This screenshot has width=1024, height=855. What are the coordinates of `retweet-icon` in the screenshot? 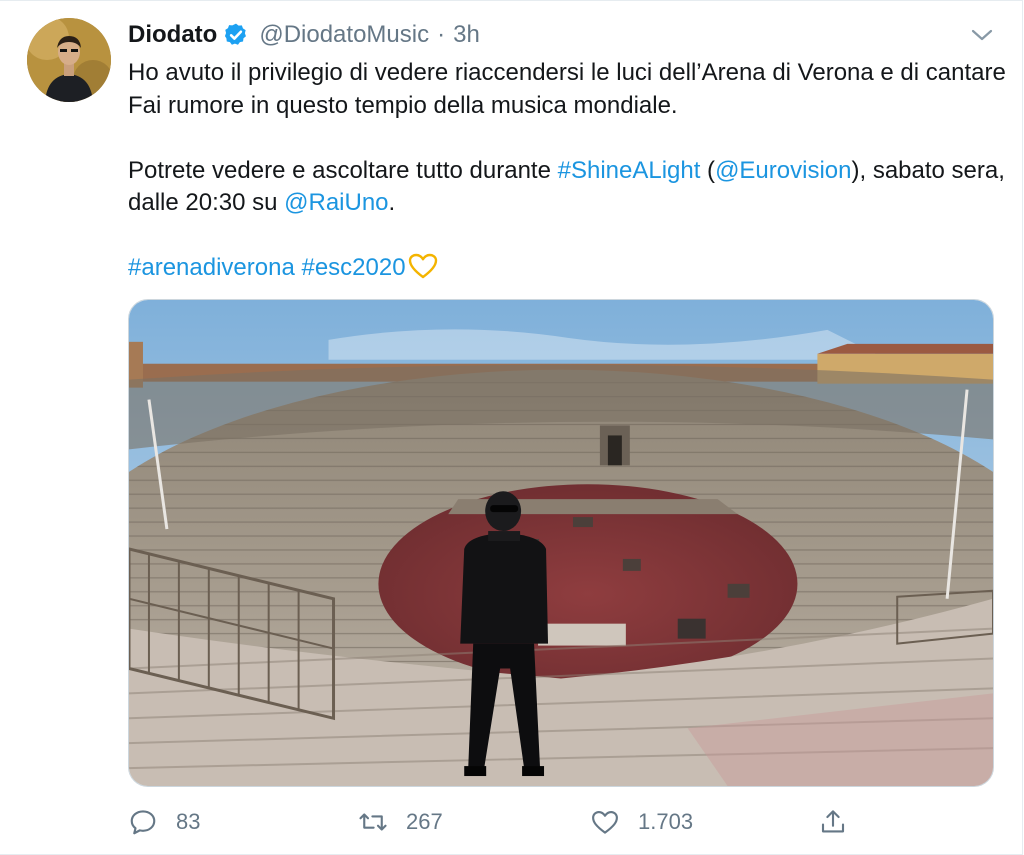 It's located at (373, 822).